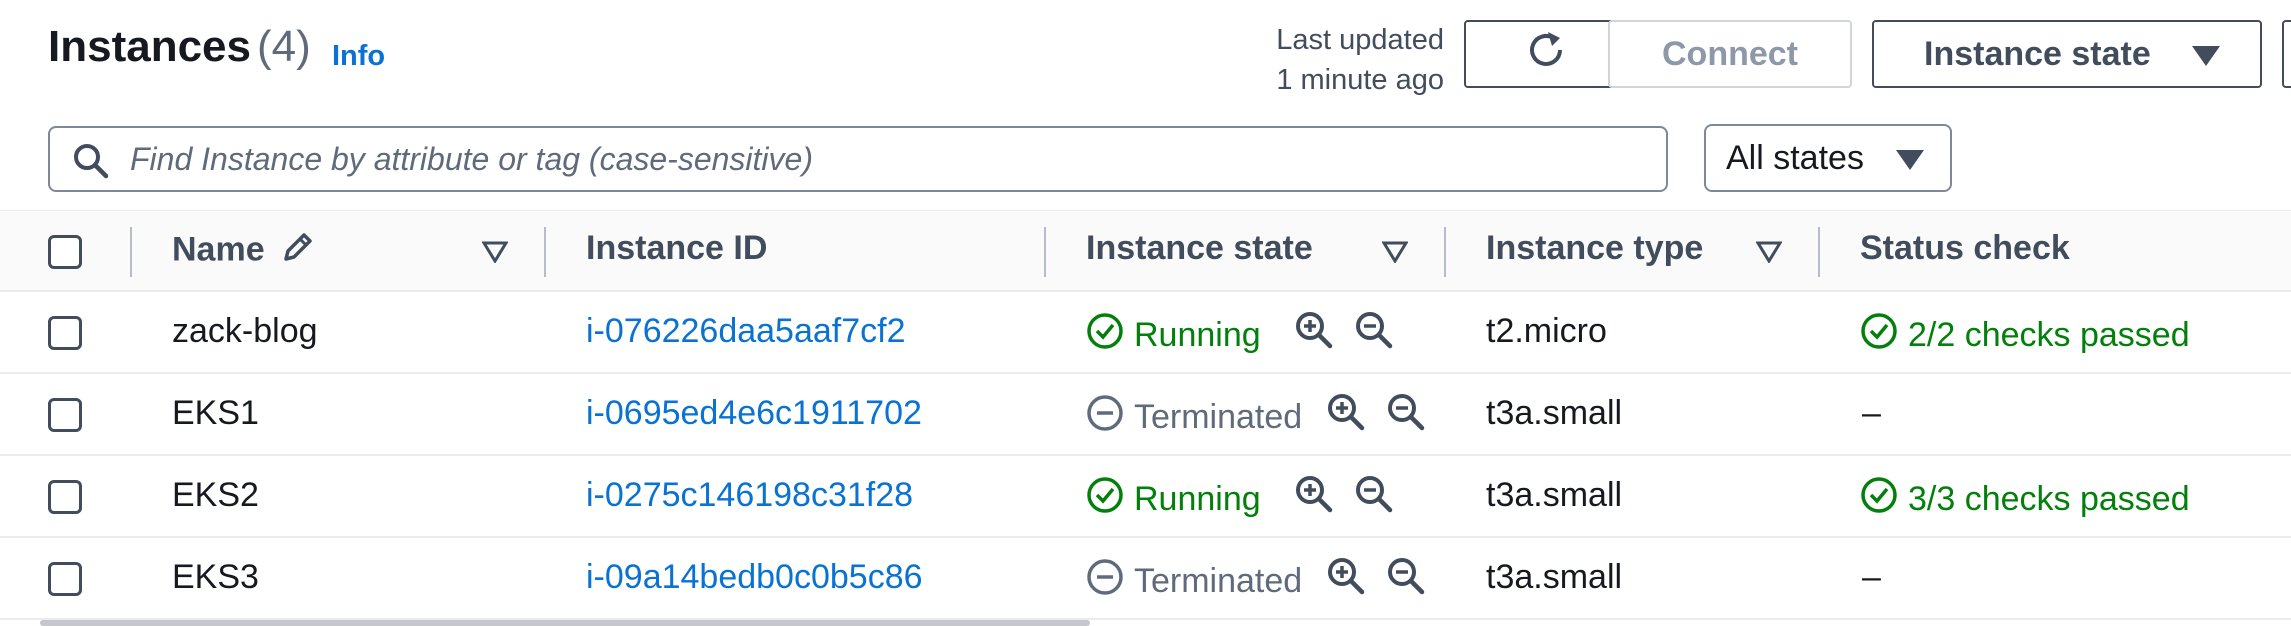 Image resolution: width=2291 pixels, height=626 pixels. What do you see at coordinates (890, 159) in the screenshot?
I see `search-input` at bounding box center [890, 159].